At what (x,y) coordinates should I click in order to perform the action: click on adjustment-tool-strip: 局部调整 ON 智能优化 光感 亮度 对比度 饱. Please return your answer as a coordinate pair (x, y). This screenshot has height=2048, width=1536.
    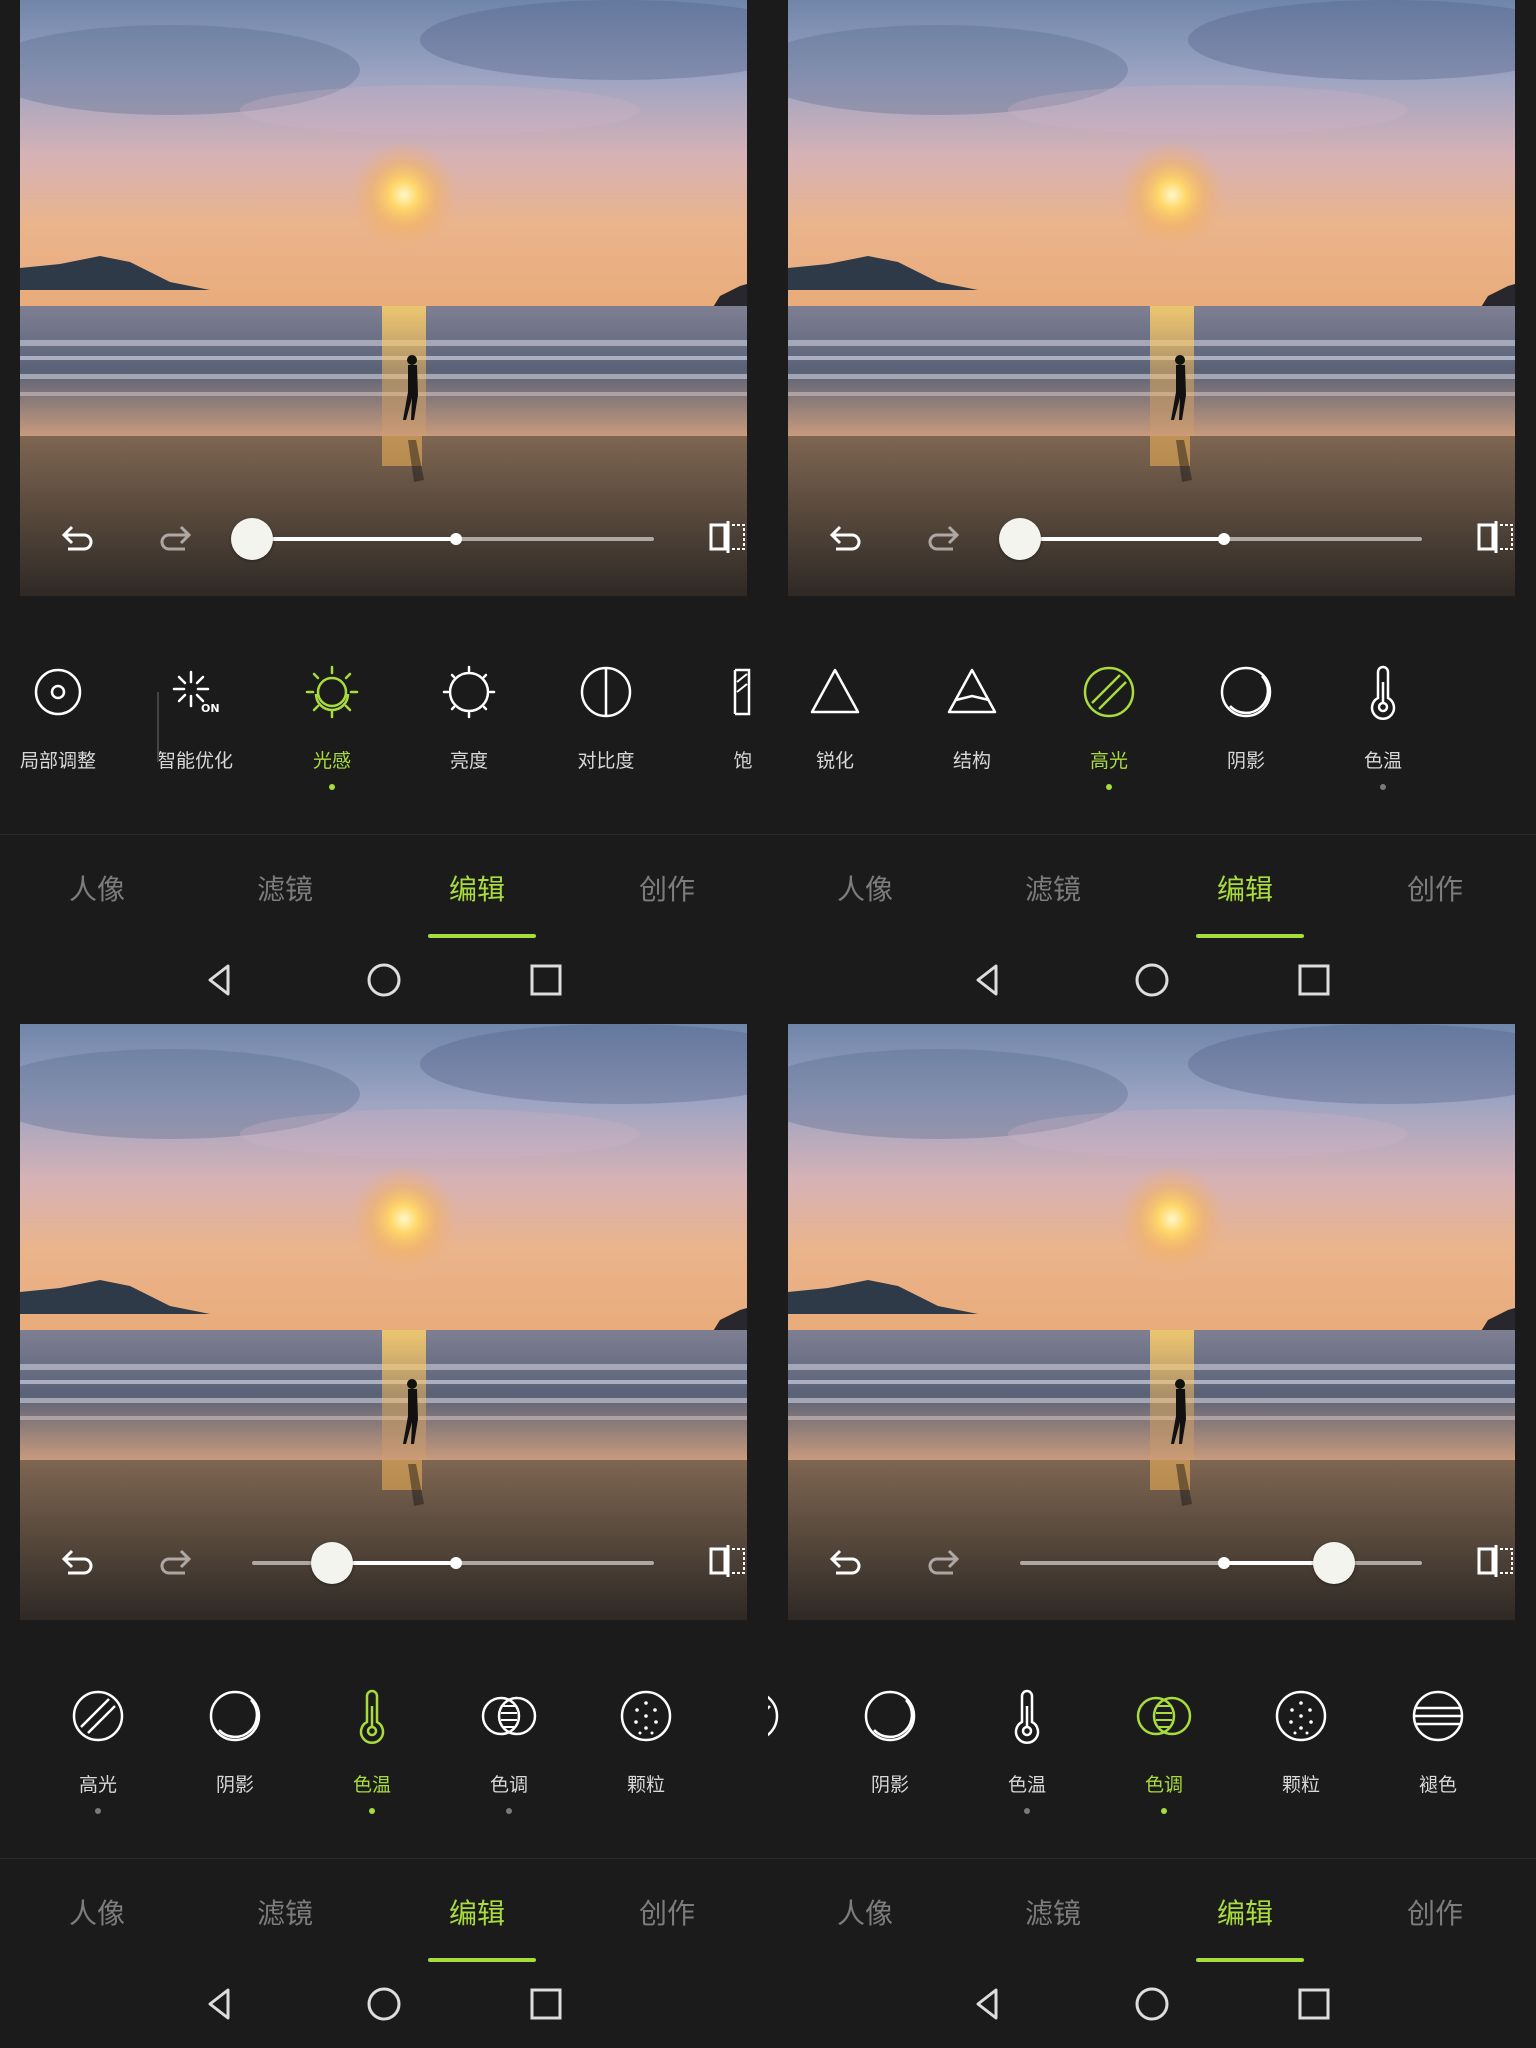
    Looking at the image, I should click on (384, 725).